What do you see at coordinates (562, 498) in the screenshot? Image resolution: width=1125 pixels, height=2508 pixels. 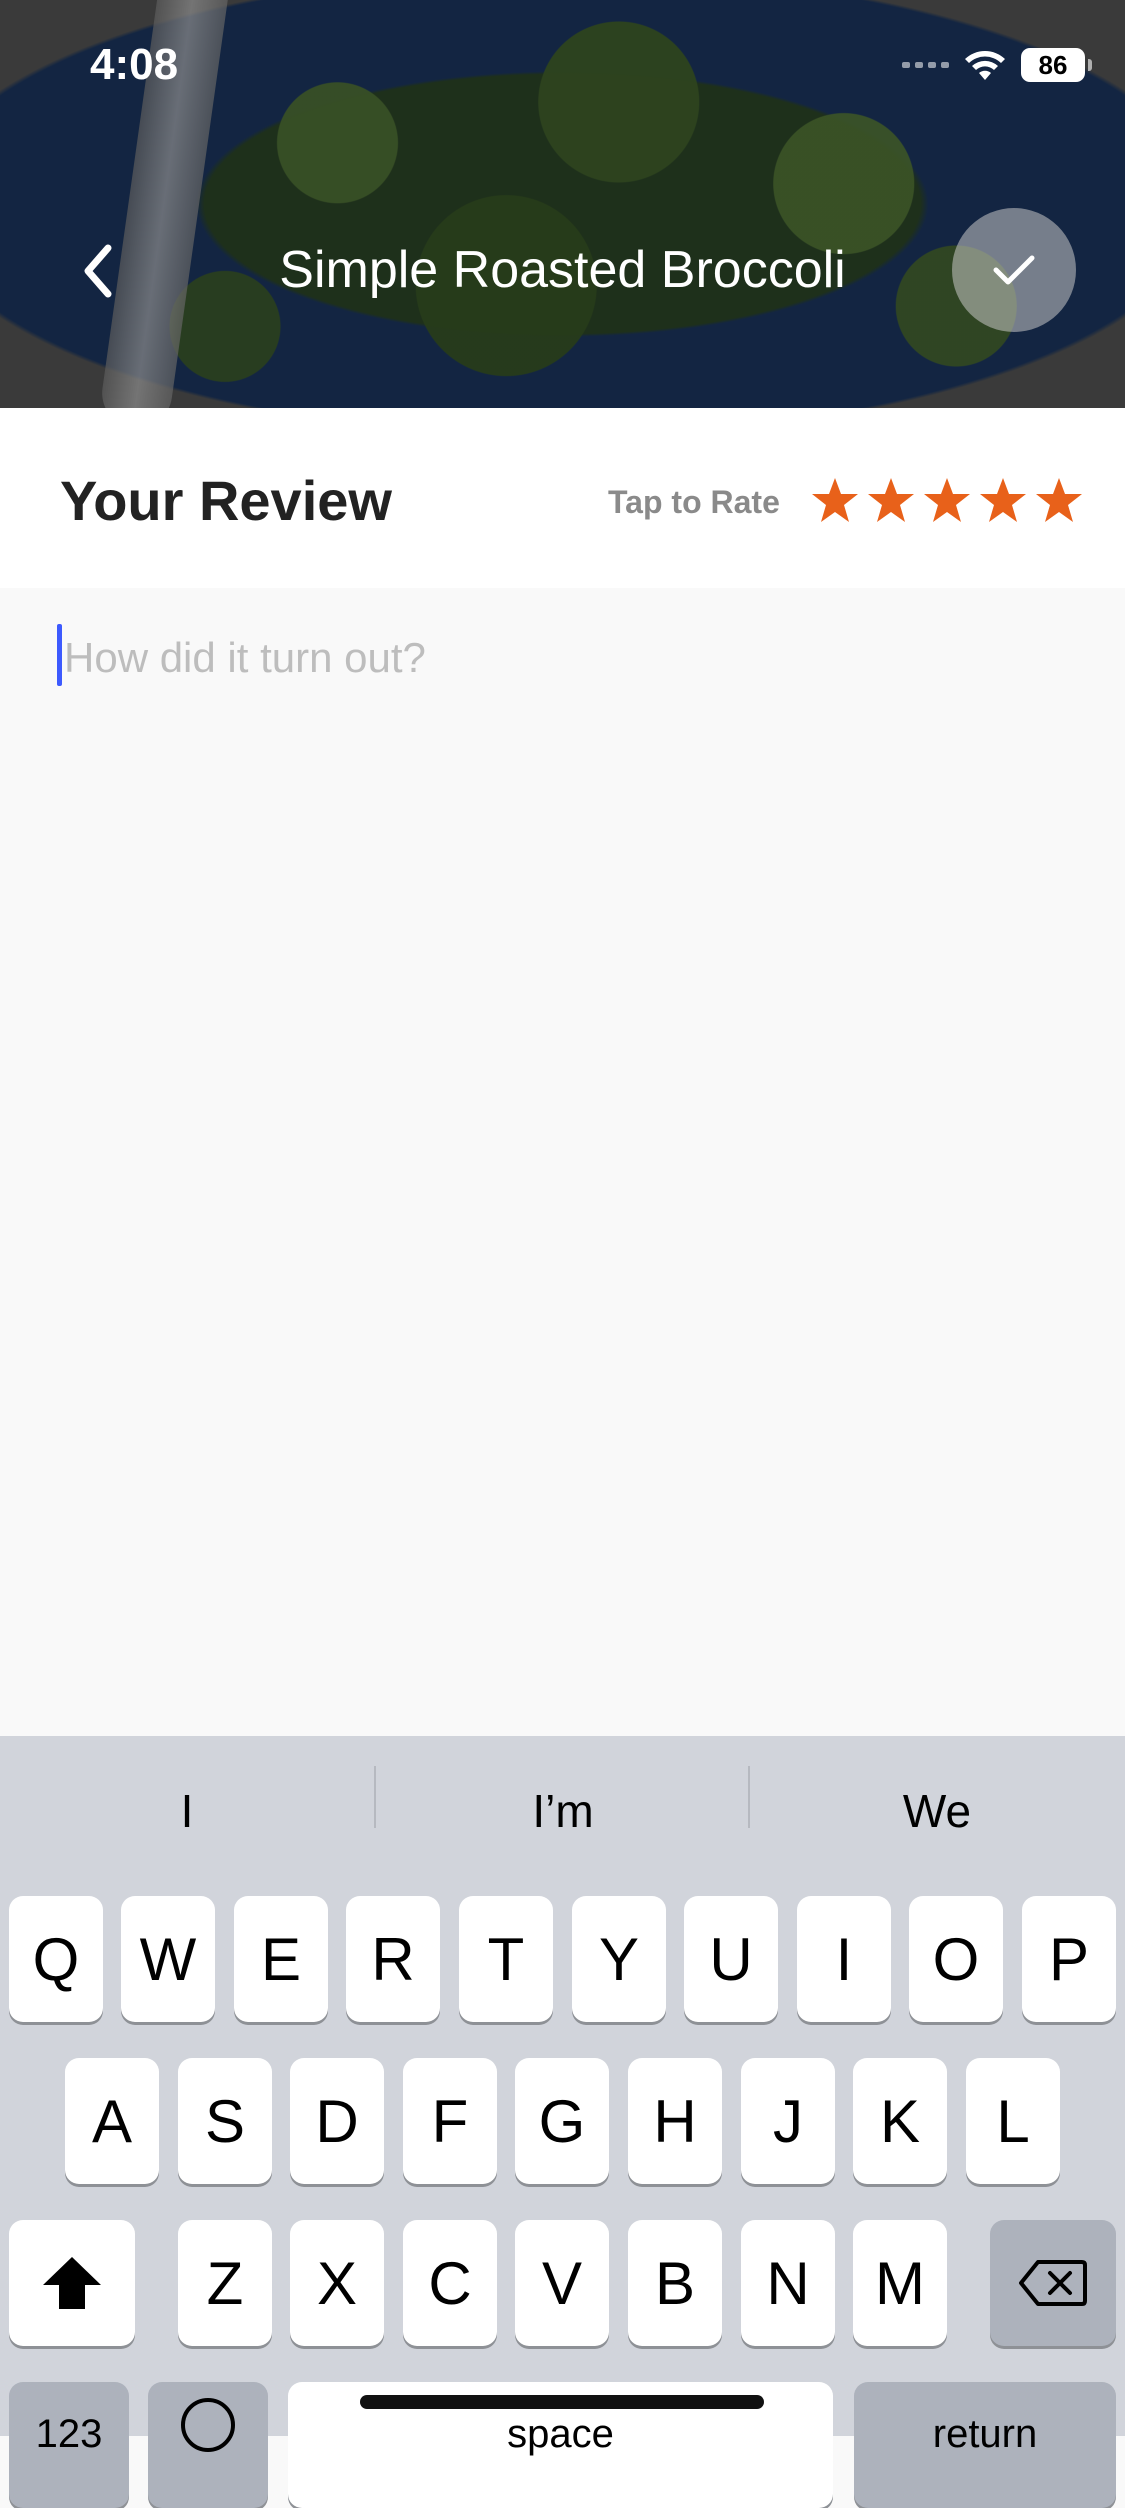 I see `review-rating-bar: Your Review Tap to Rate` at bounding box center [562, 498].